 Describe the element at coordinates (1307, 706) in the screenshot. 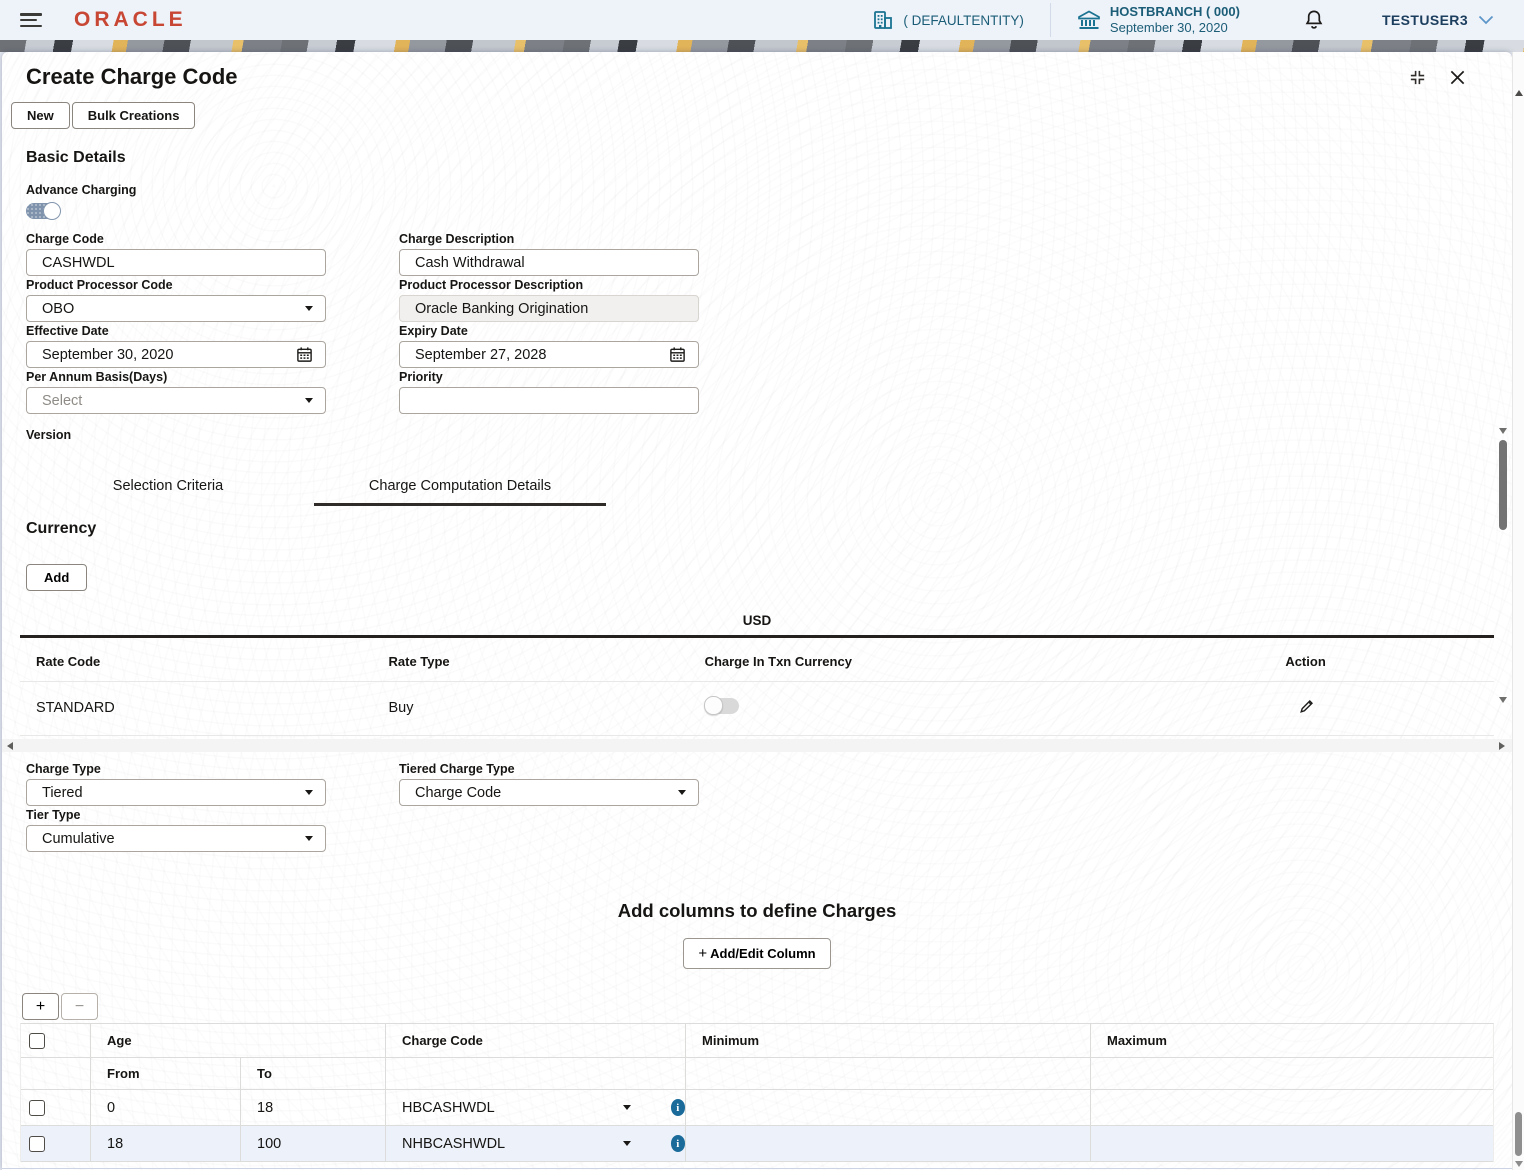

I see `edit-pencil-icon` at that location.